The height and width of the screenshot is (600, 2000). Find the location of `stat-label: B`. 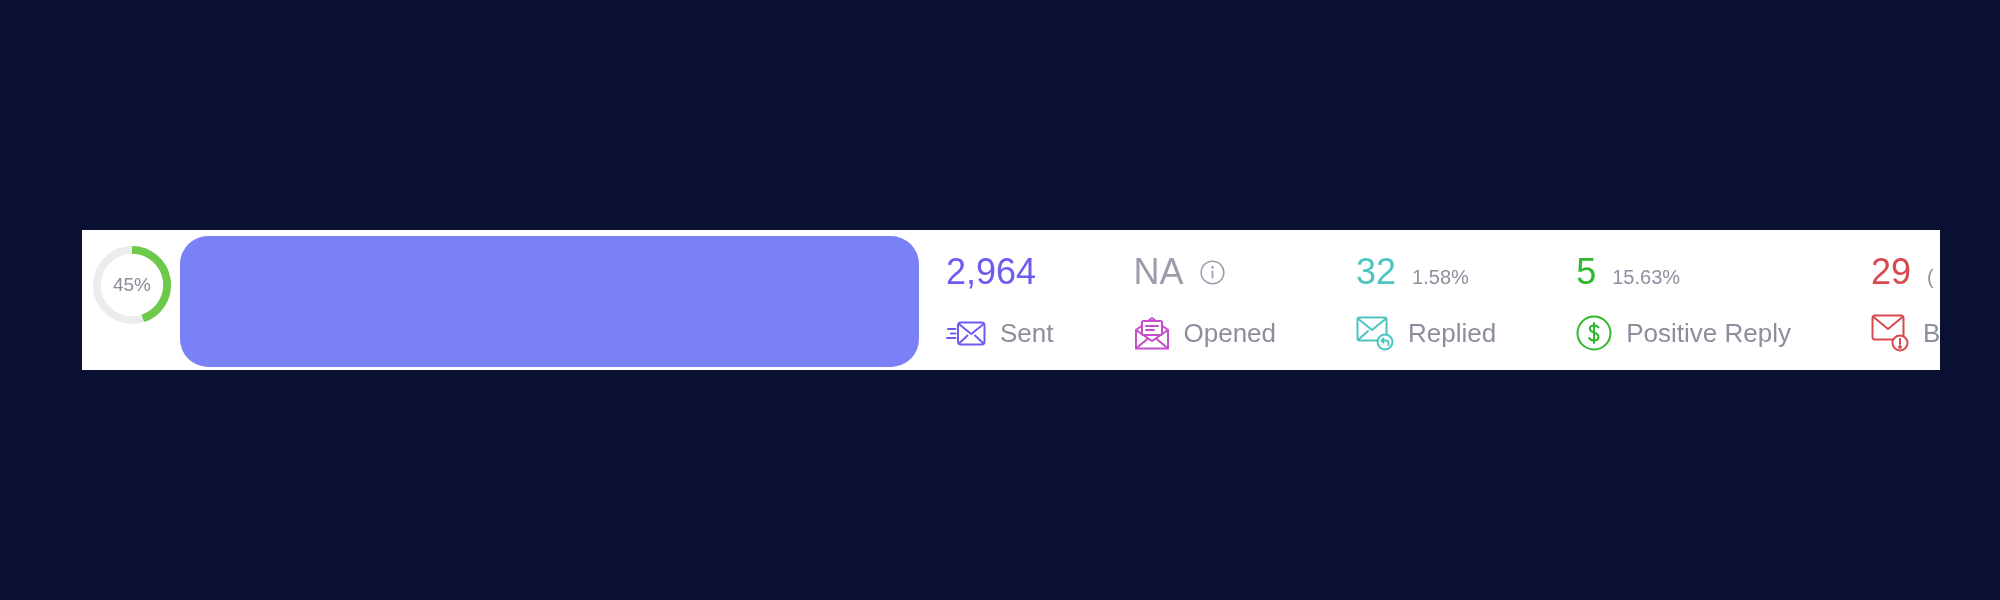

stat-label: B is located at coordinates (1931, 333).